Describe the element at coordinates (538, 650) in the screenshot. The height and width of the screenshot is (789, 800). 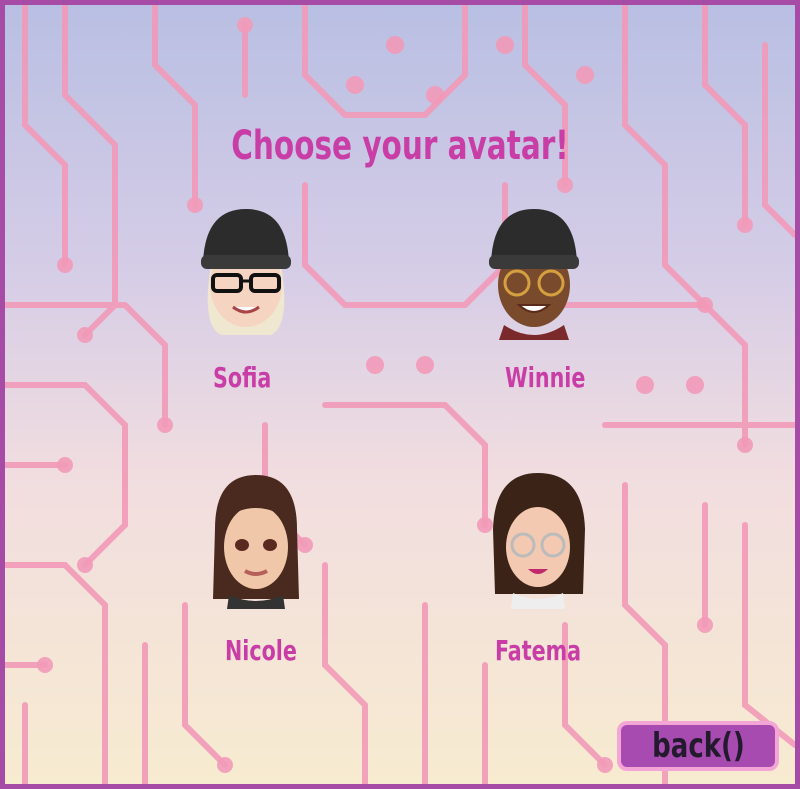
I see `avatar-name-fatema: Fatema` at that location.